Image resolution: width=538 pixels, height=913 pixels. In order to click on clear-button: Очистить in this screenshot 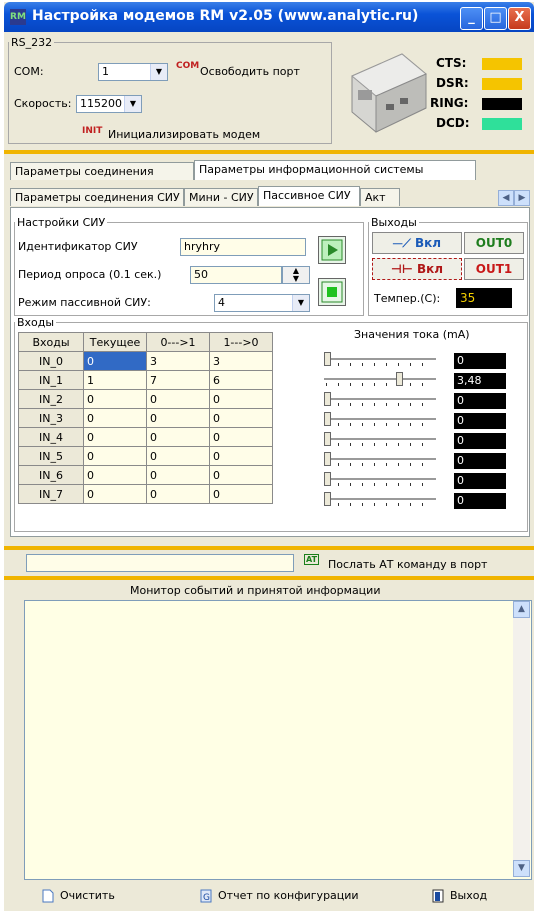, I will do `click(78, 896)`.